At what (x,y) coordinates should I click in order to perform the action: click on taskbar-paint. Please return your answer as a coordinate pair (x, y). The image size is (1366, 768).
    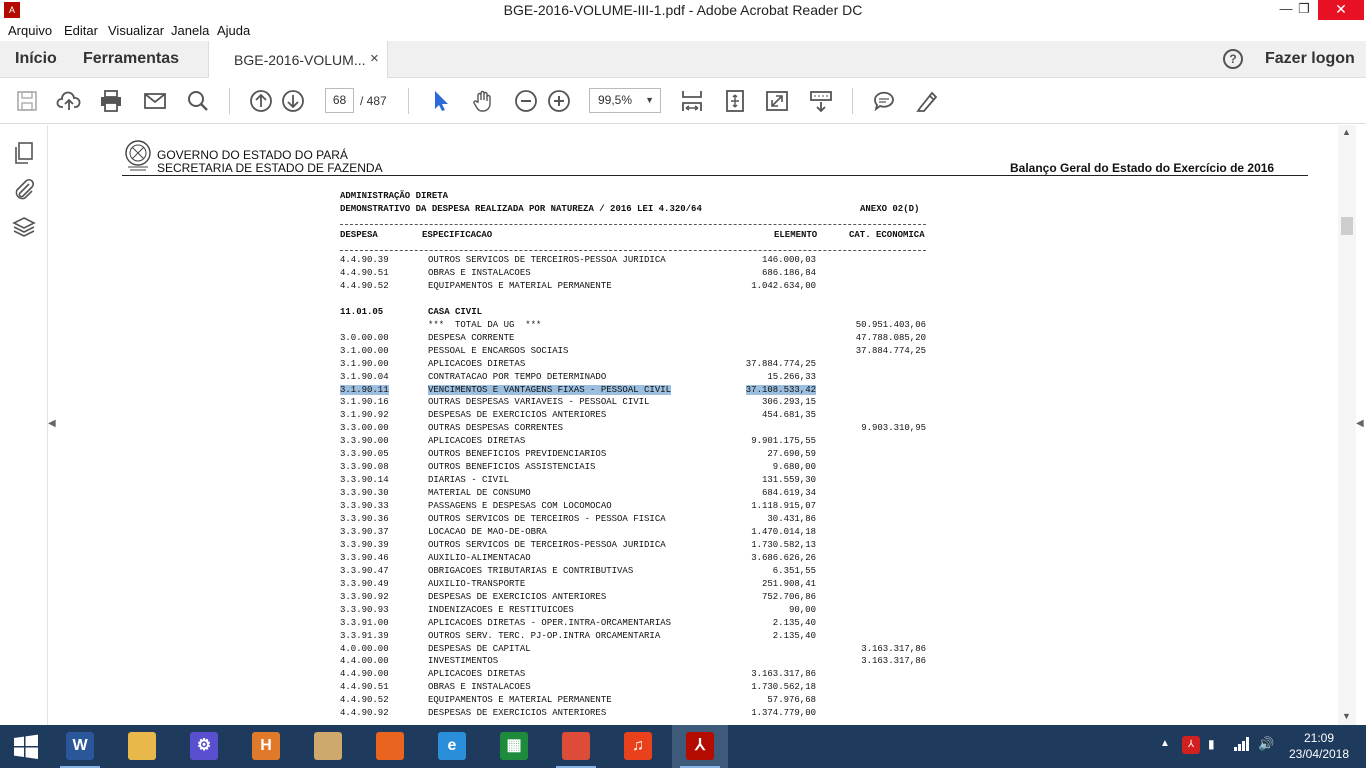
    Looking at the image, I should click on (328, 746).